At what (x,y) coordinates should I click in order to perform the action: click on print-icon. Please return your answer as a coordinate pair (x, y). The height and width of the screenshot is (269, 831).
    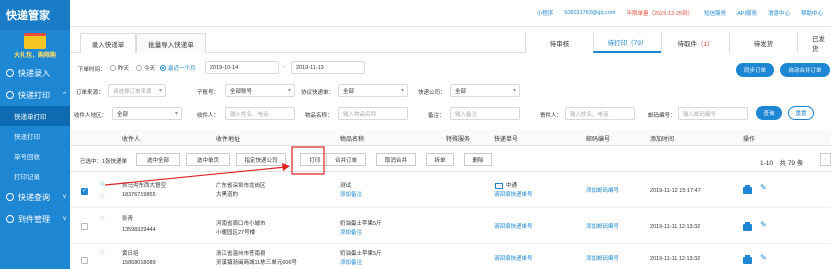
    Looking at the image, I should click on (10, 95).